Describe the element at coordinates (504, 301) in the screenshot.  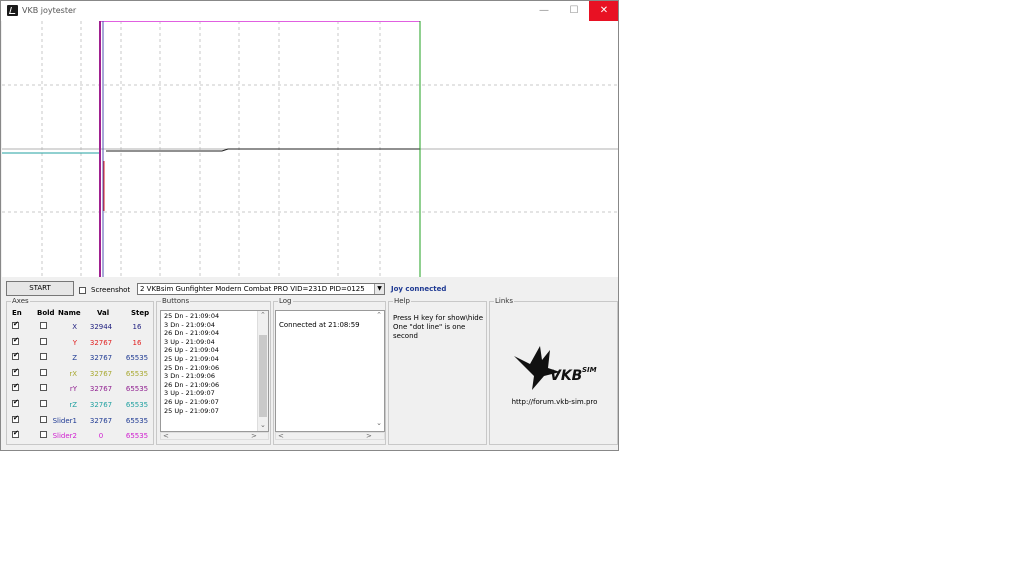
I see `links-group-label: Links` at that location.